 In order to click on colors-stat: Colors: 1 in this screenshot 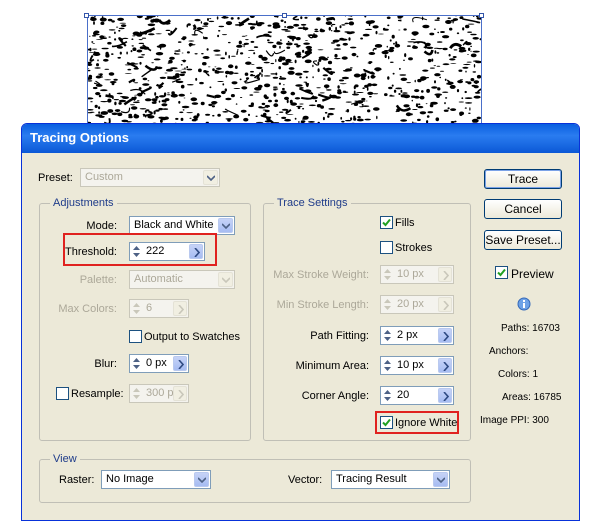, I will do `click(518, 374)`.